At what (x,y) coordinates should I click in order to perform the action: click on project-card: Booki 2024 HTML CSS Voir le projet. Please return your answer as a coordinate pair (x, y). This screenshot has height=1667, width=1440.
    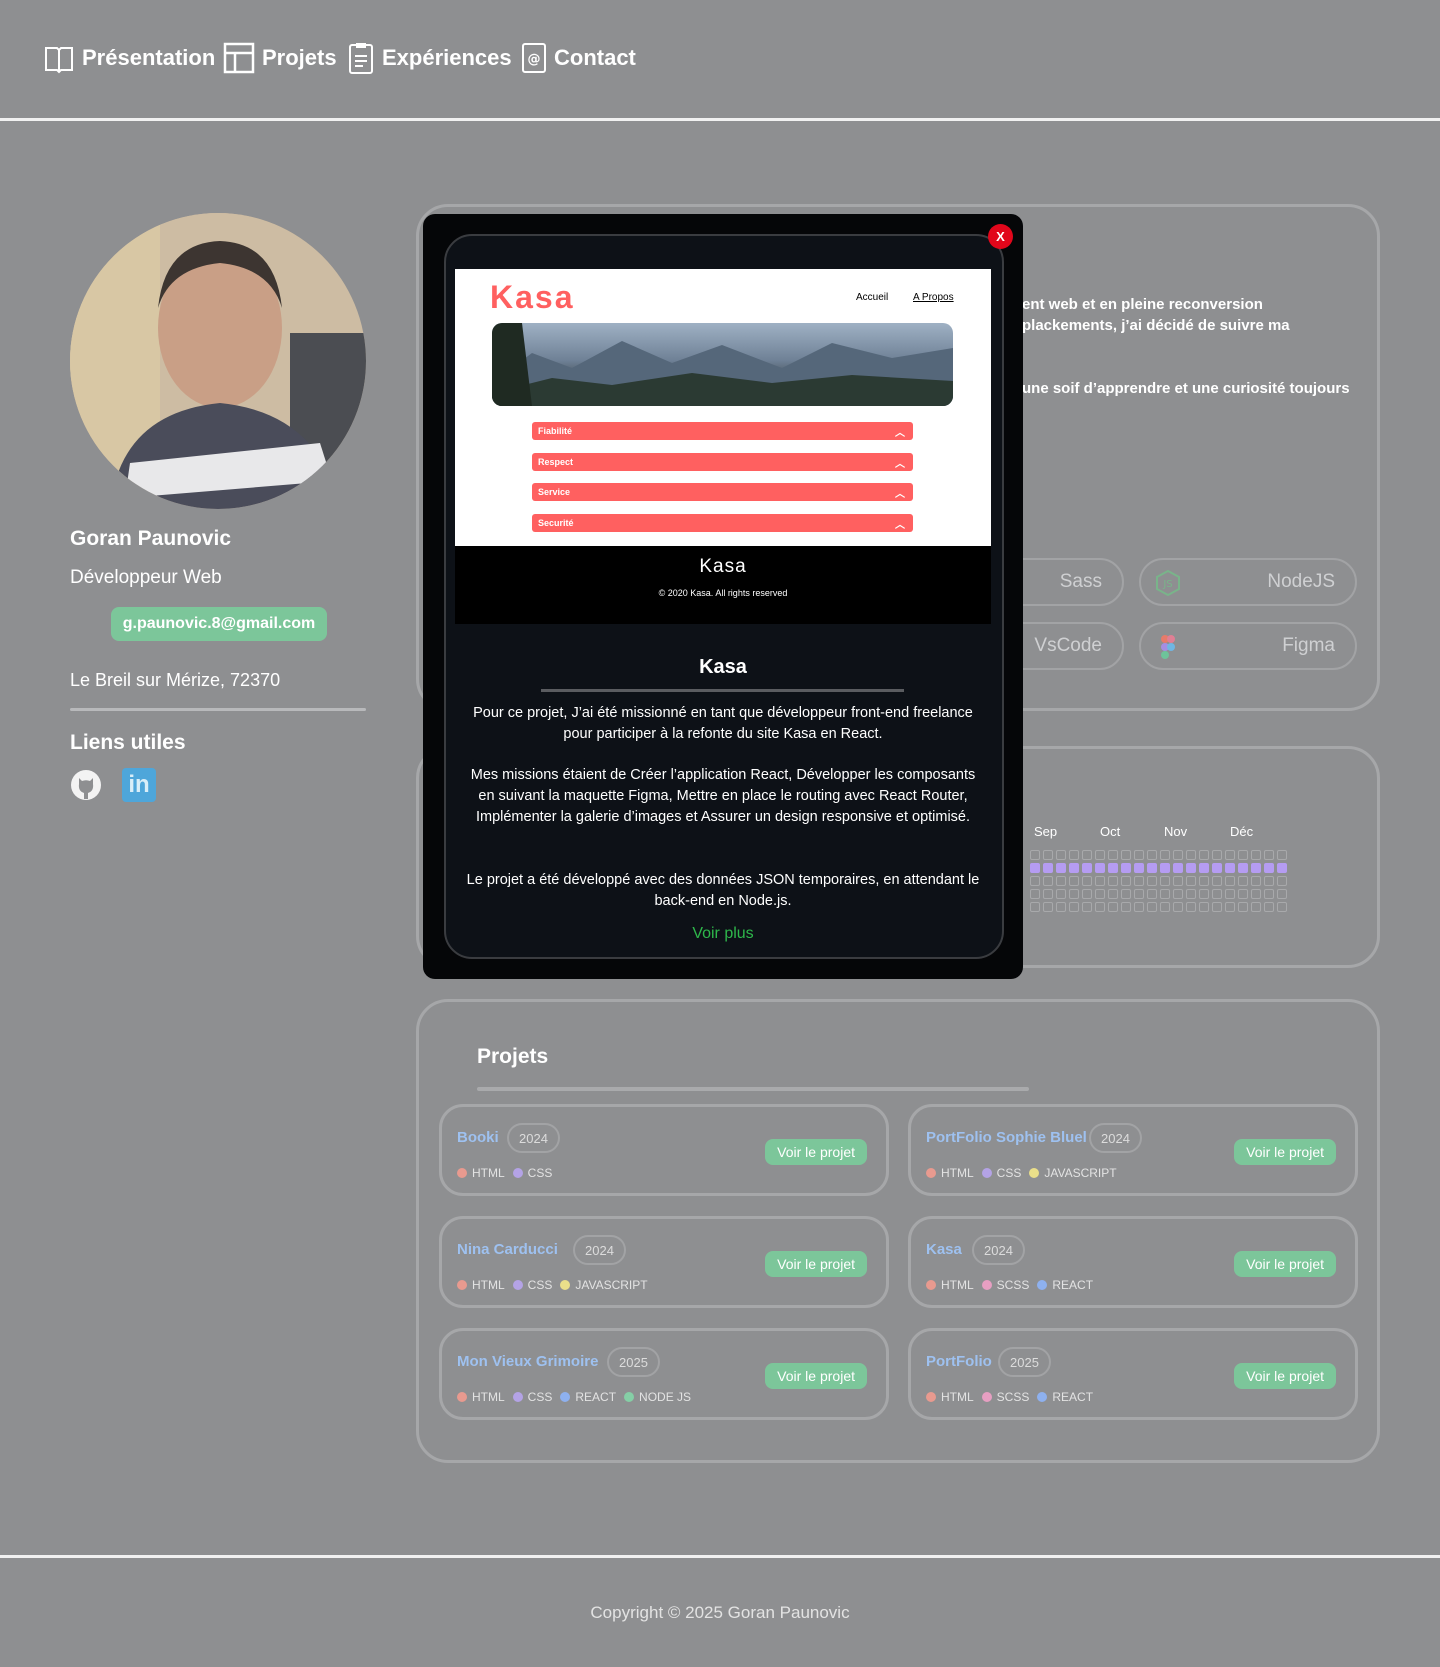
    Looking at the image, I should click on (664, 1150).